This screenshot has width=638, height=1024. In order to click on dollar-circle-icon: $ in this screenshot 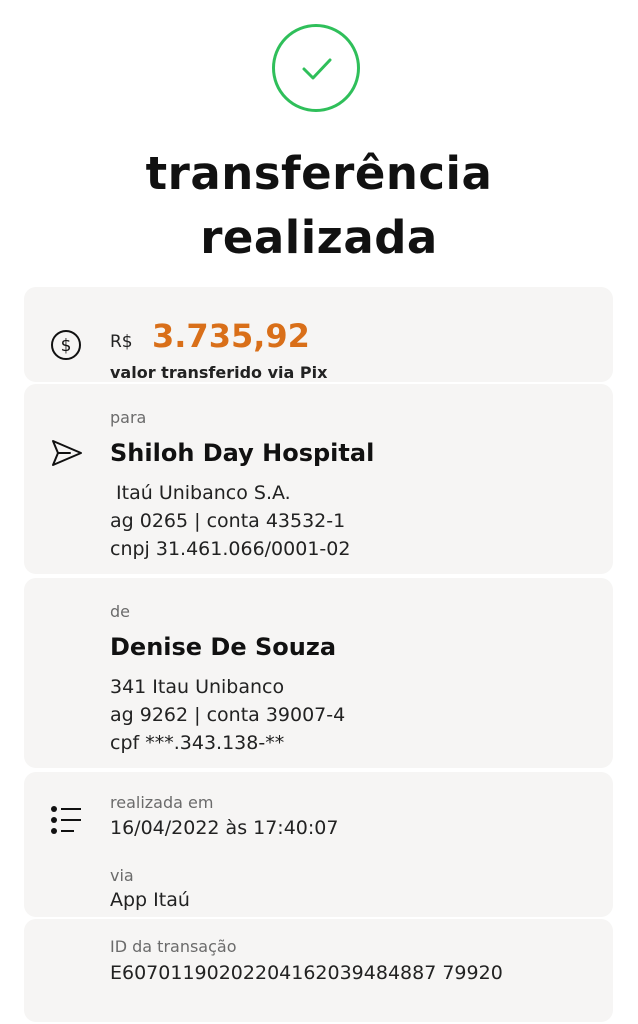, I will do `click(66, 347)`.